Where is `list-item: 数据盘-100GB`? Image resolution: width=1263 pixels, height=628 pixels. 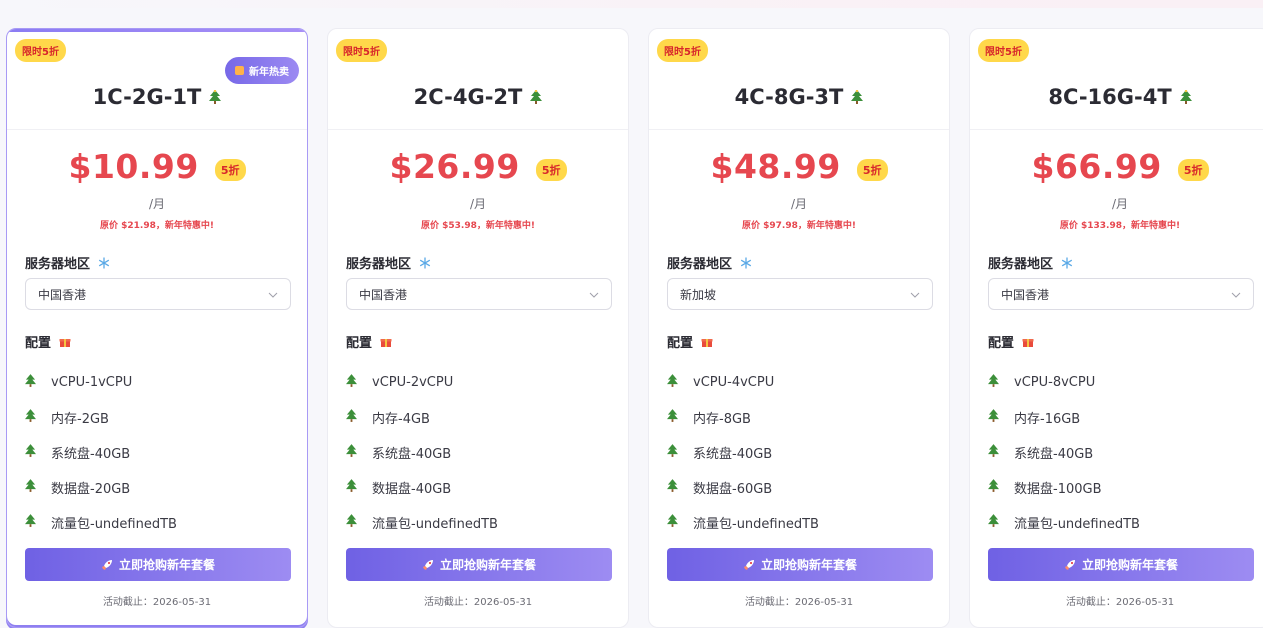 list-item: 数据盘-100GB is located at coordinates (1123, 487).